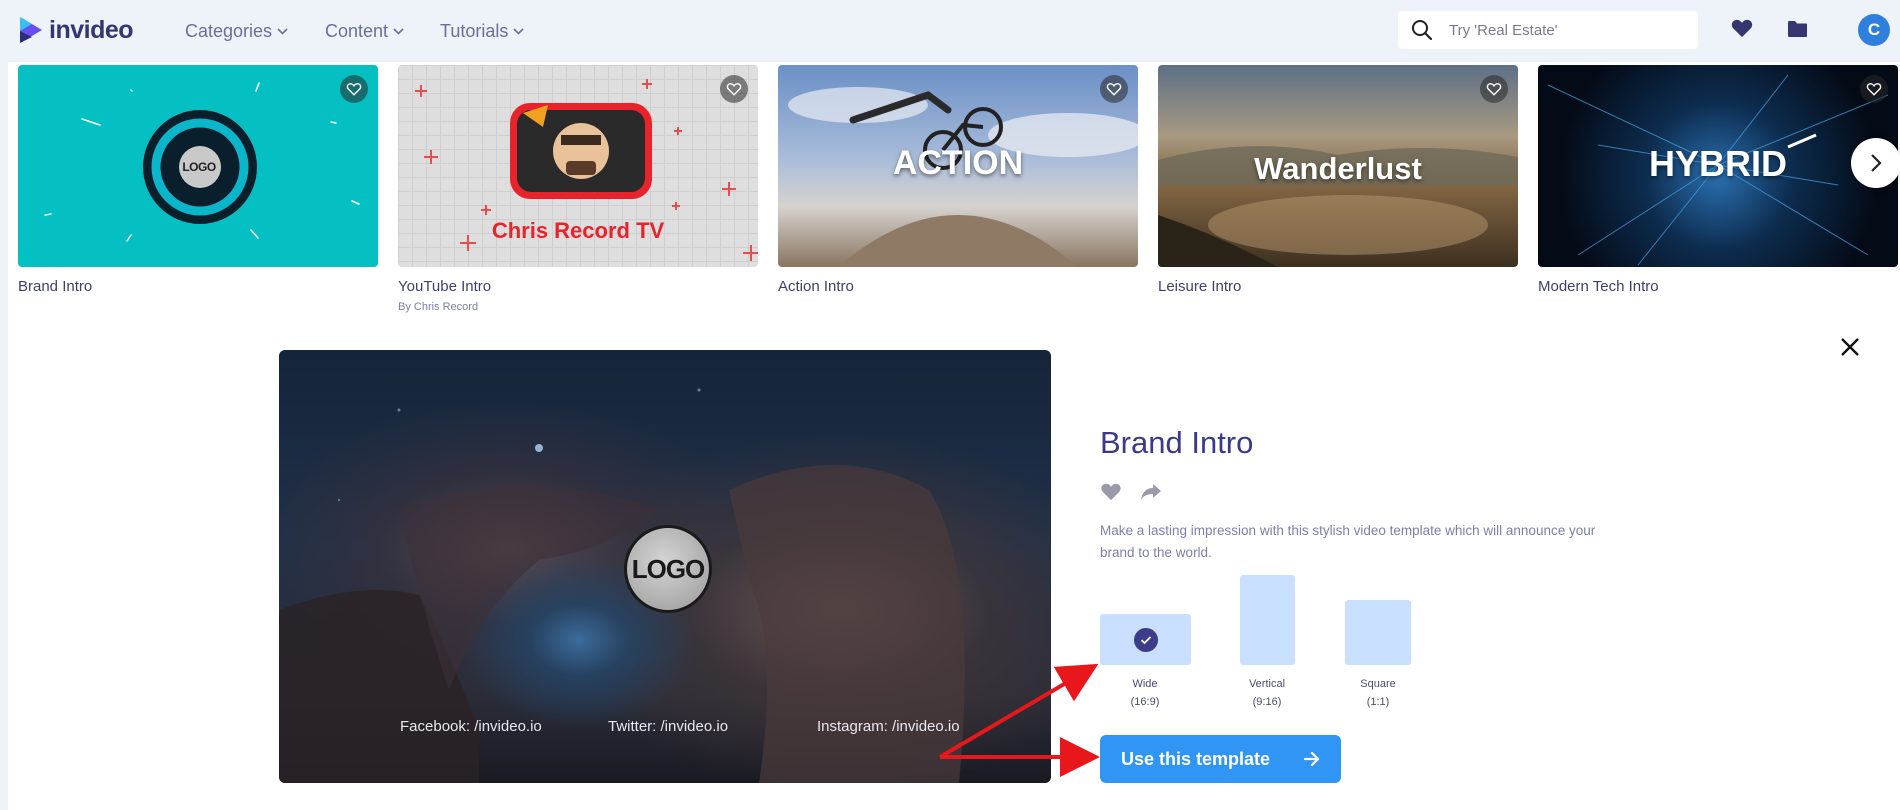  Describe the element at coordinates (1267, 620) in the screenshot. I see `ratio-vertical-box` at that location.